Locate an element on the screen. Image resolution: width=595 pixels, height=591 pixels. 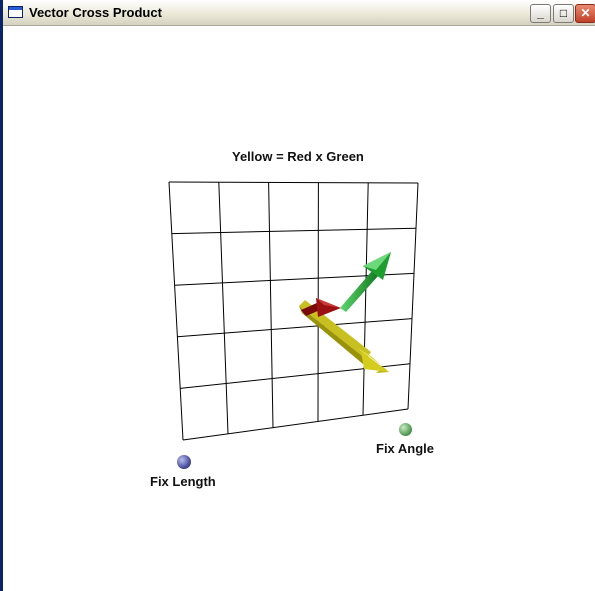
maximize-button: □ is located at coordinates (563, 13).